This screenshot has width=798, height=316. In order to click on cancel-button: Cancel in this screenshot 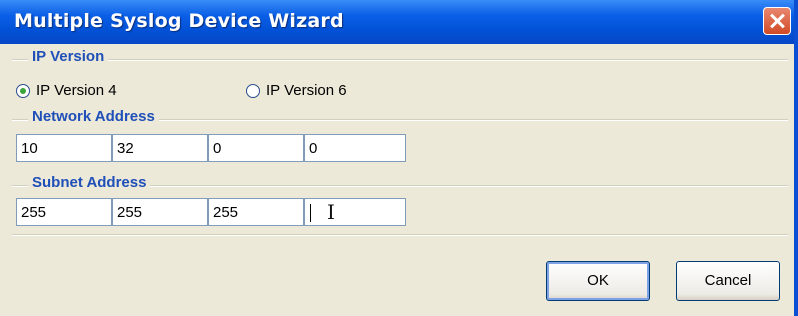, I will do `click(728, 281)`.